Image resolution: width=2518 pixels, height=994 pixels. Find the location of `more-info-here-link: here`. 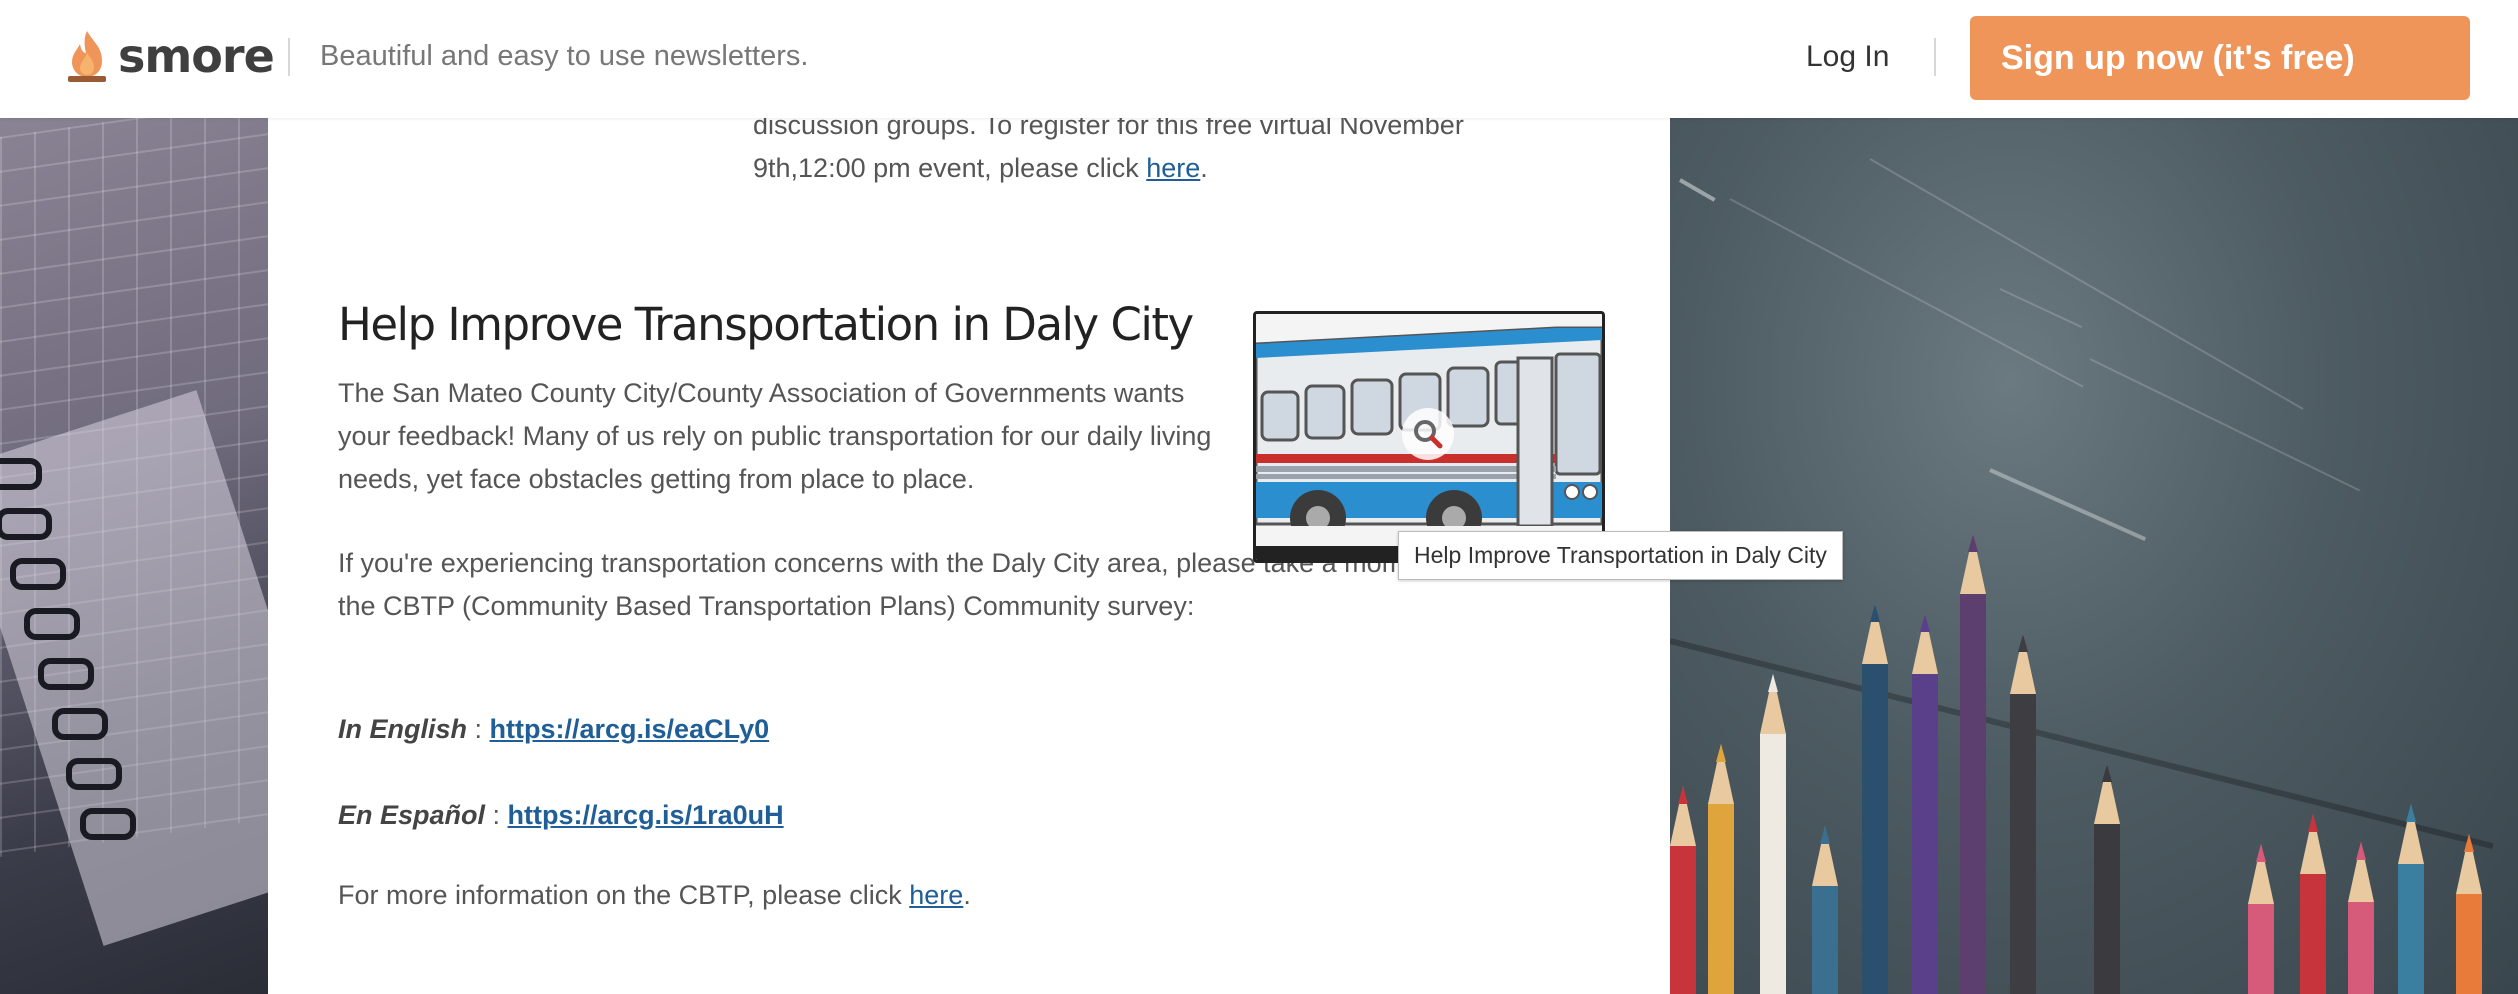

more-info-here-link: here is located at coordinates (936, 895).